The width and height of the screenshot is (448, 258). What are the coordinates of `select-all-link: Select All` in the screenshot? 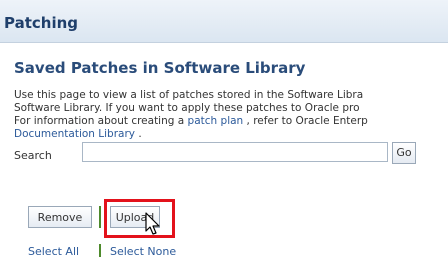 It's located at (53, 251).